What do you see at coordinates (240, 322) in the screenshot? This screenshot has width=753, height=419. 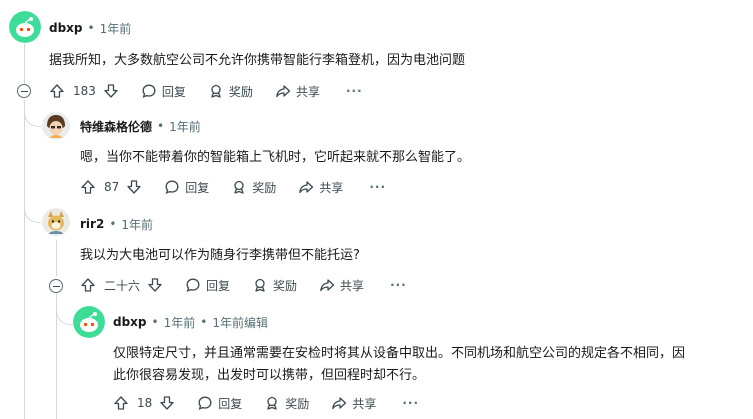 I see `edited-timestamp: 1年前编辑` at bounding box center [240, 322].